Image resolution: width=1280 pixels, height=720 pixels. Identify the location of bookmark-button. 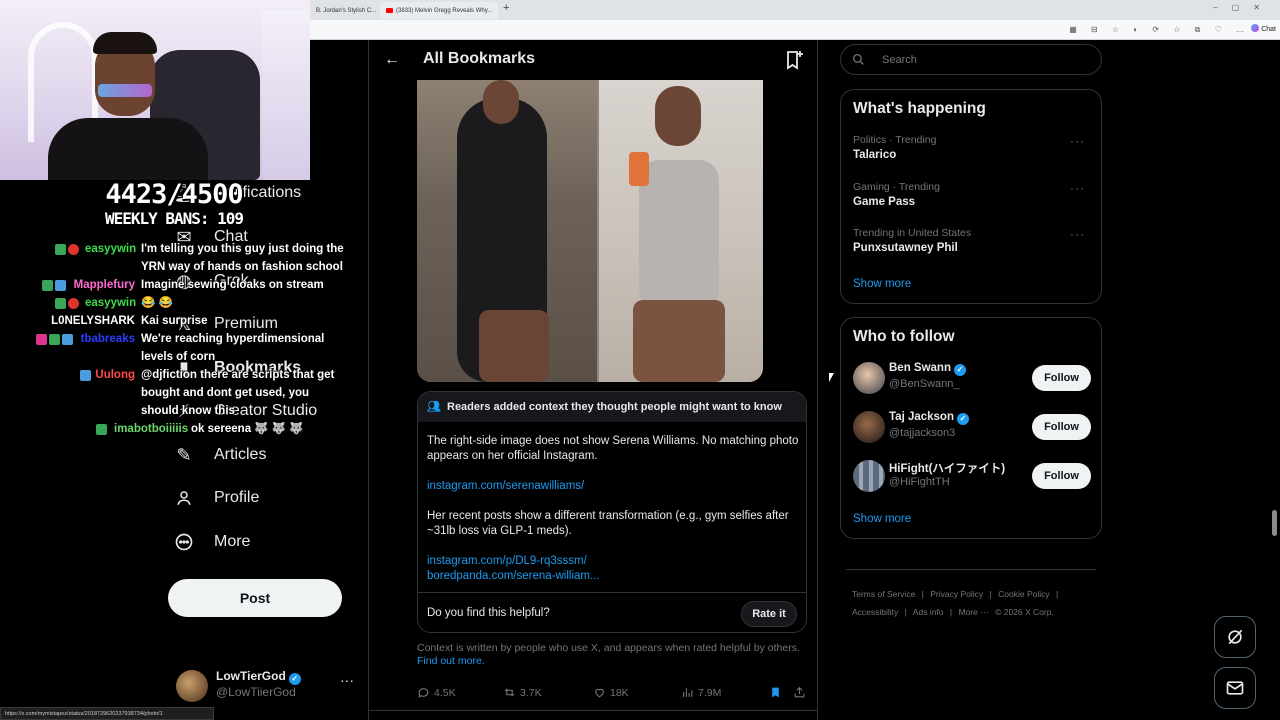
(775, 692).